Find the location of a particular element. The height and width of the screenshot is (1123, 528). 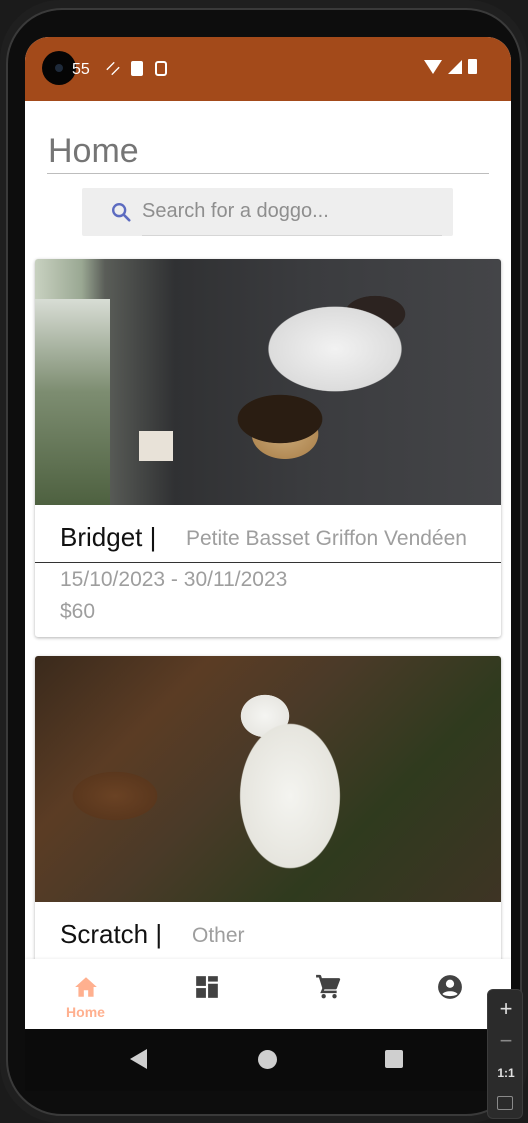

app-notification-icon is located at coordinates (161, 68).